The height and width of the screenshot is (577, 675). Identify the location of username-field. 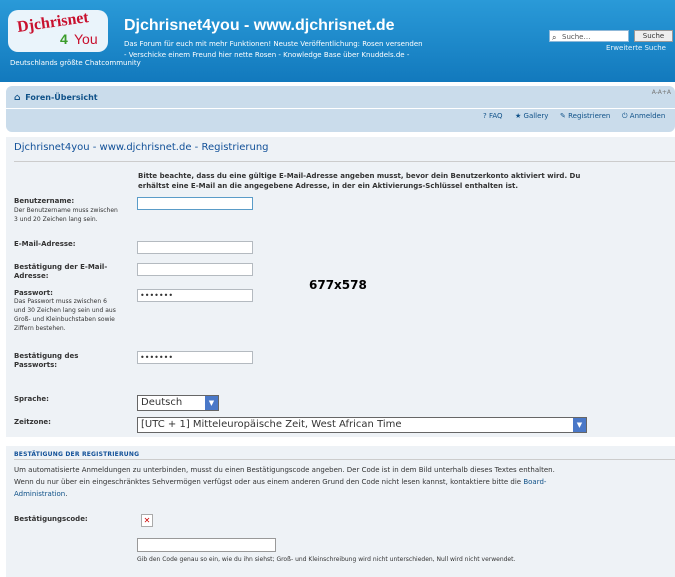
(195, 203).